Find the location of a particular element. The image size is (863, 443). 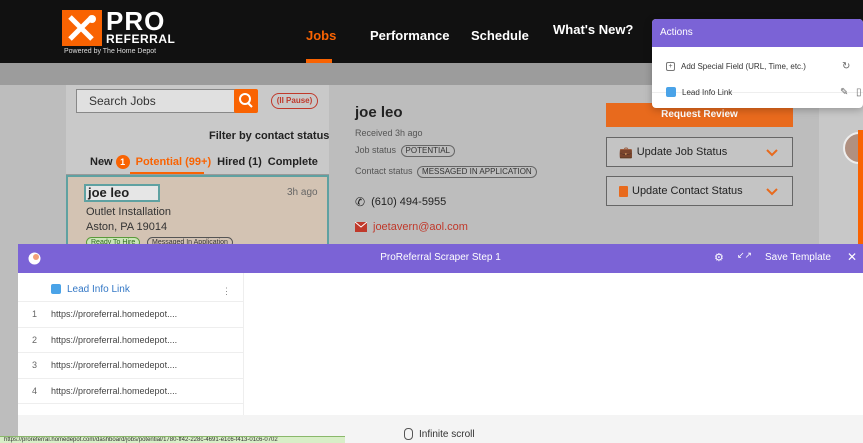

add-special-field-item: + Add Special Field (URL, Time, etc.) ↻ is located at coordinates (757, 66).